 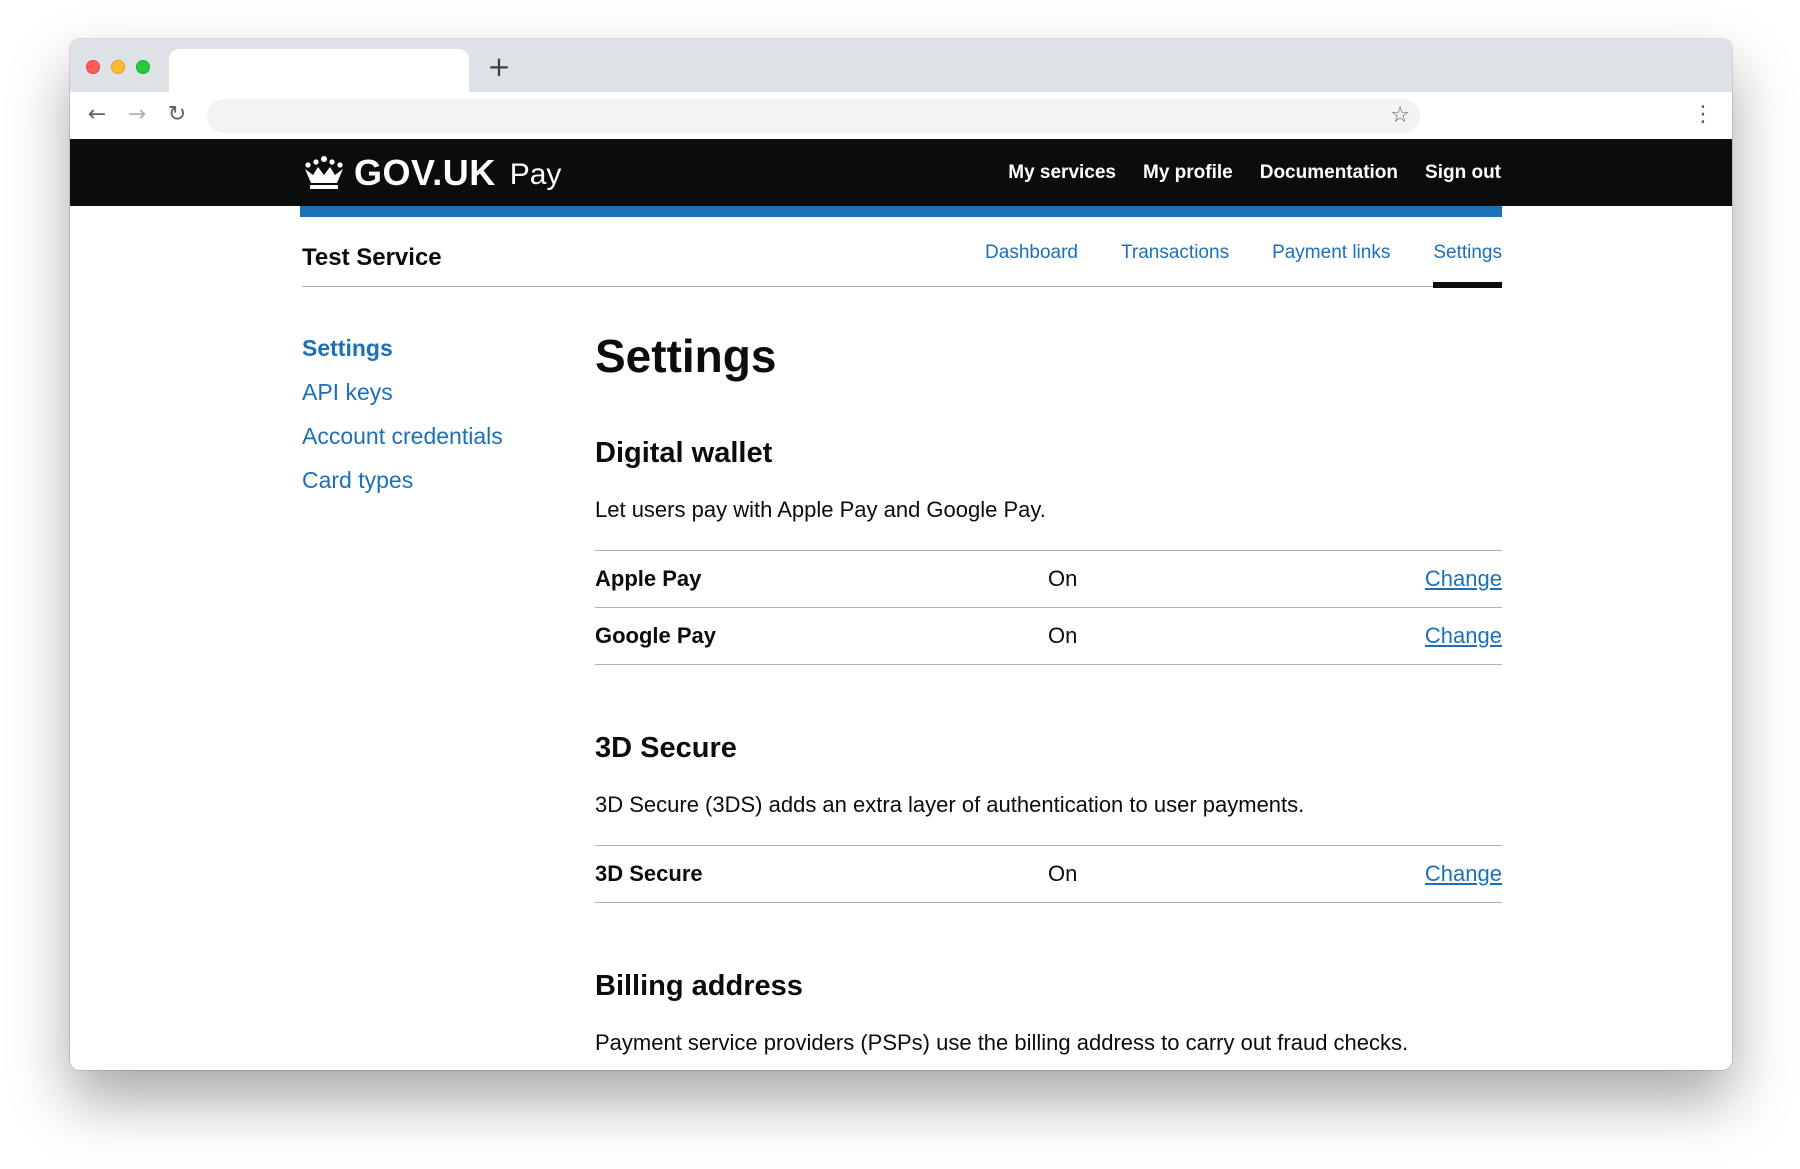 I want to click on row-key: Apple Pay, so click(x=648, y=578).